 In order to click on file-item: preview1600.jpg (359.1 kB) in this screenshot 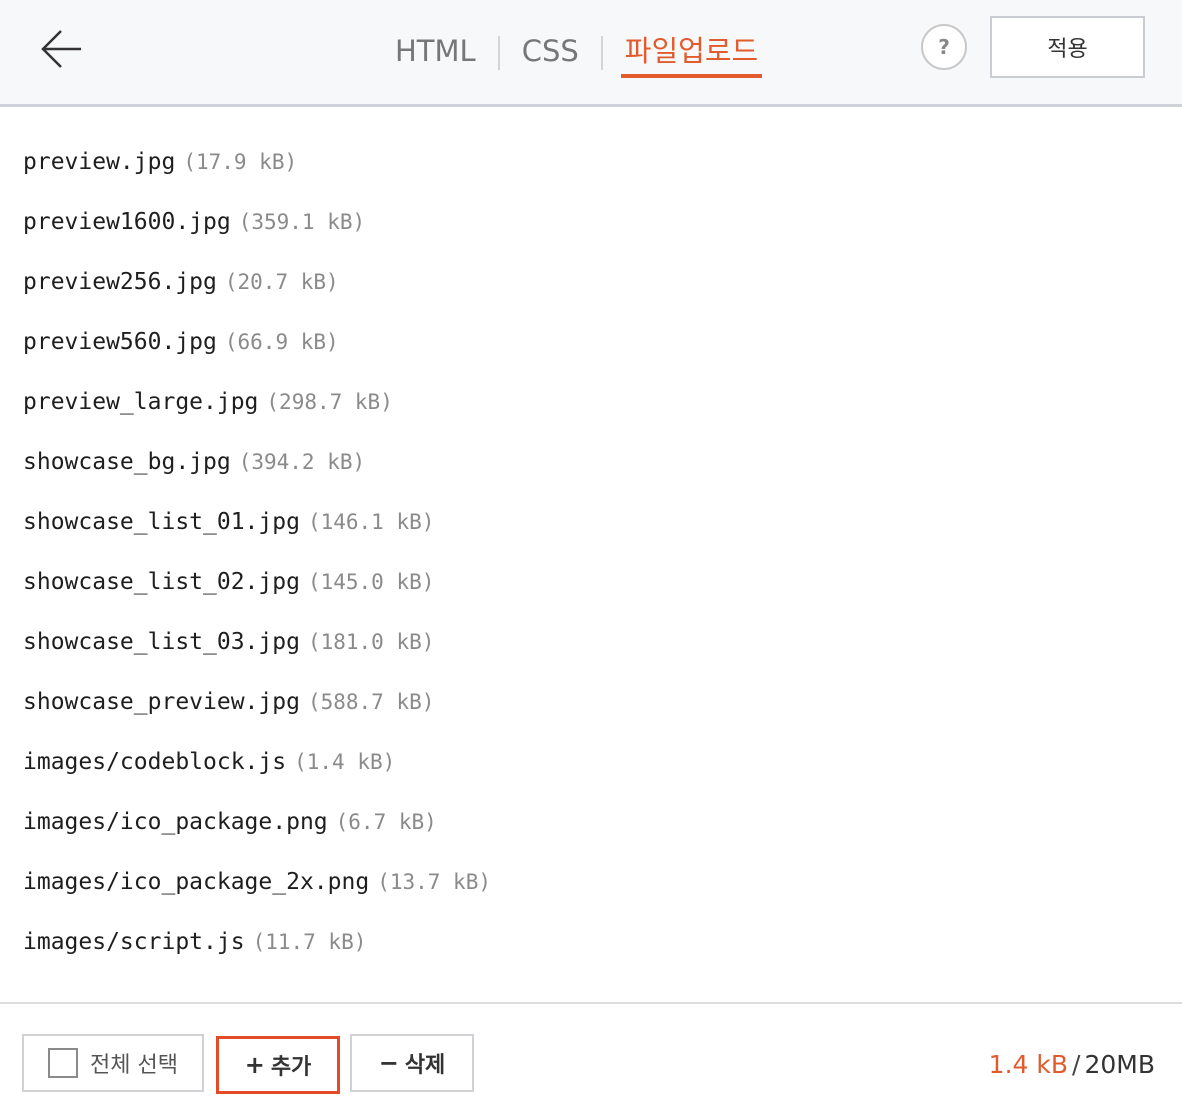, I will do `click(591, 222)`.